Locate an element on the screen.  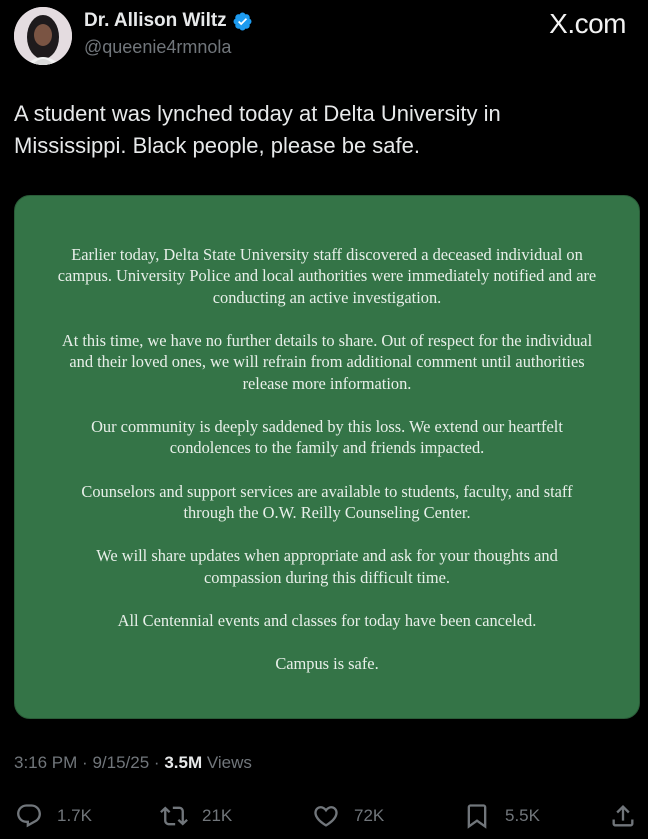
handle: @queenie4rmnola is located at coordinates (157, 47).